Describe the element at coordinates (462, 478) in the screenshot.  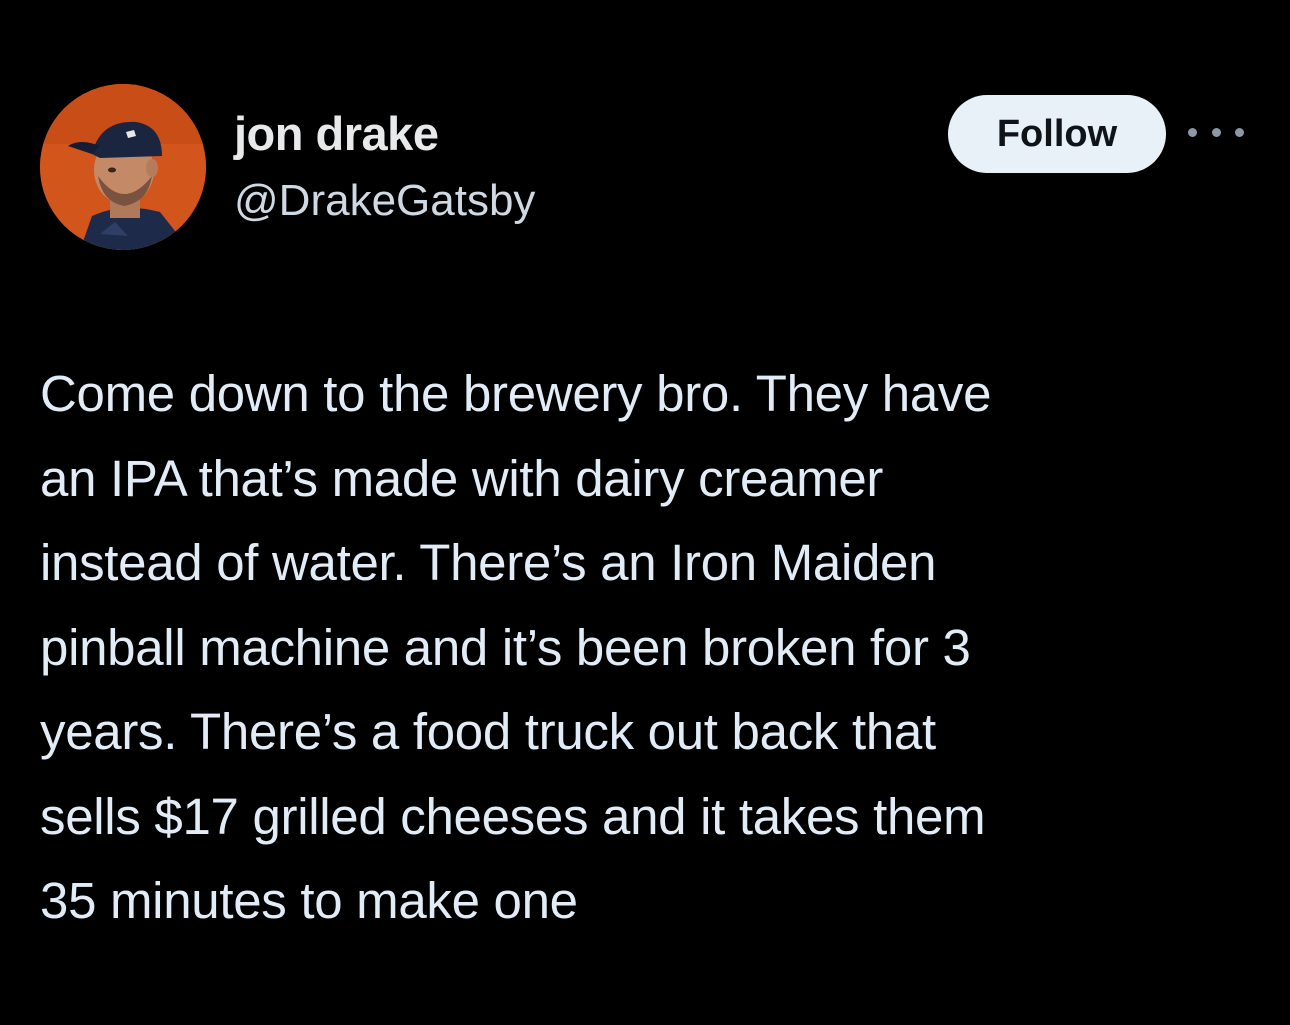
I see `tweet-text-line: an IPA that’s made with dairy creamer` at that location.